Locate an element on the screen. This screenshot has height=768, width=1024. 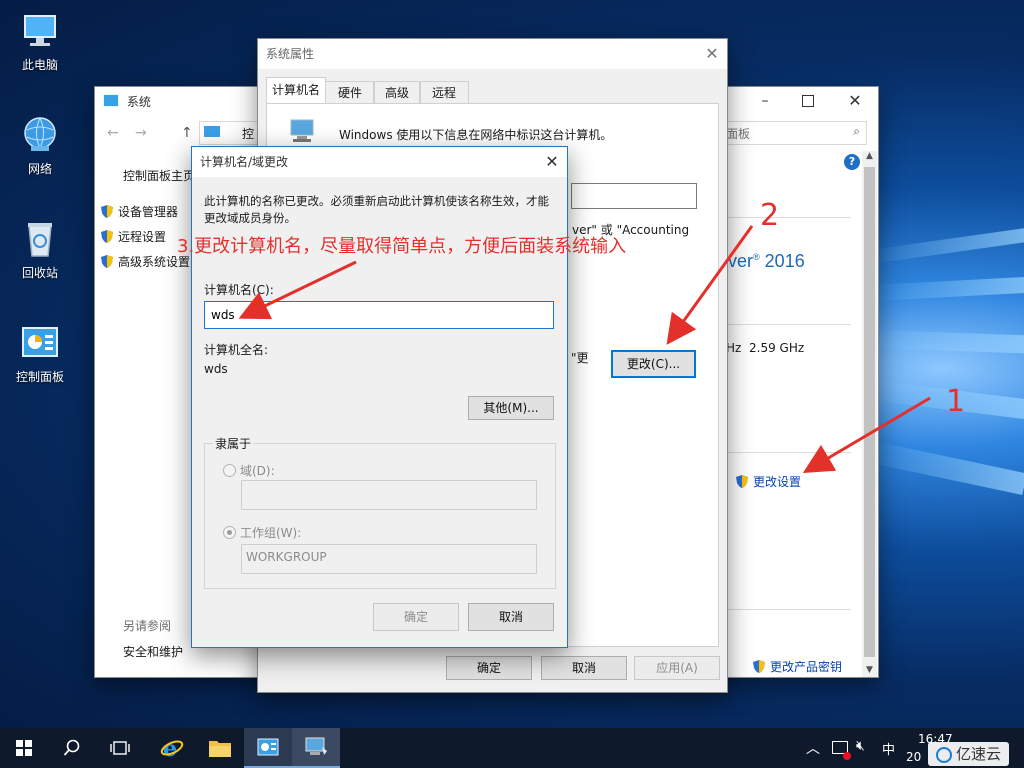
watermark-logo-icon is located at coordinates (944, 755).